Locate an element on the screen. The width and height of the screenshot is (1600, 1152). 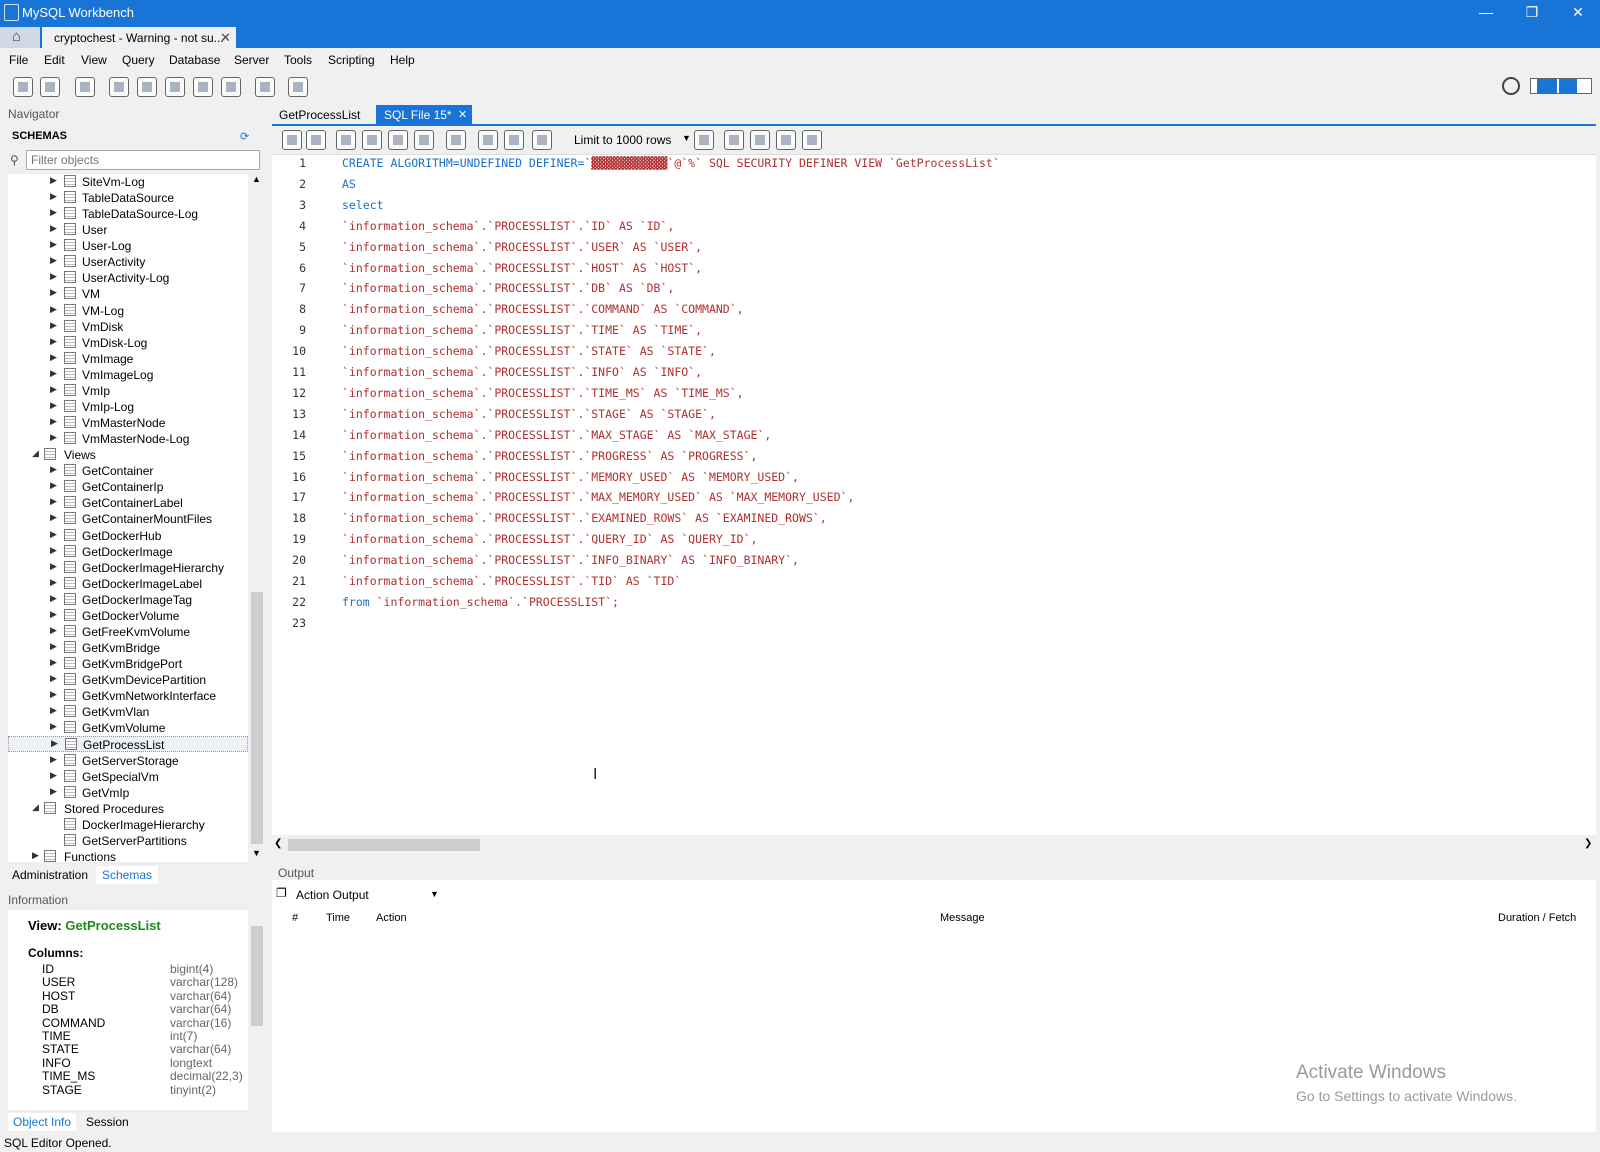
tree-item: GetServerPartitions is located at coordinates (128, 841).